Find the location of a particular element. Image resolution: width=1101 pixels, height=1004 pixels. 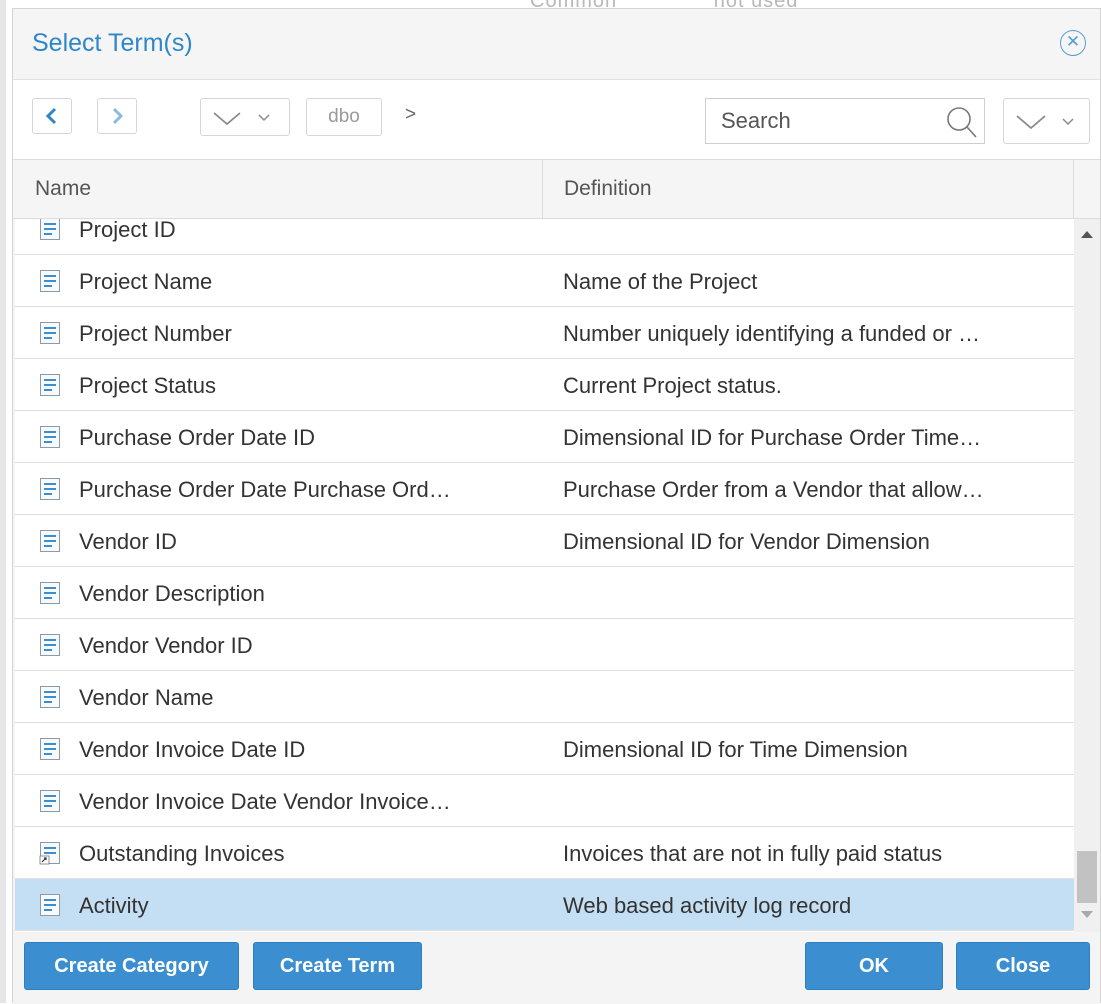

term-name: Vendor Vendor ID is located at coordinates (166, 645).